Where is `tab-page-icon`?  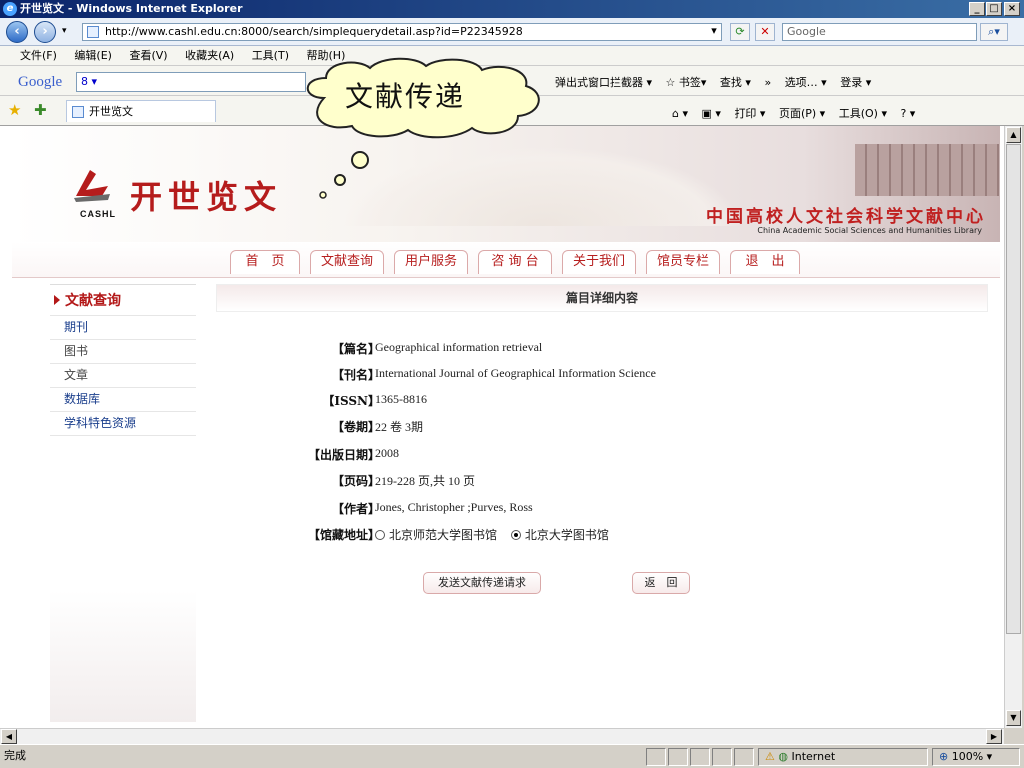 tab-page-icon is located at coordinates (78, 112).